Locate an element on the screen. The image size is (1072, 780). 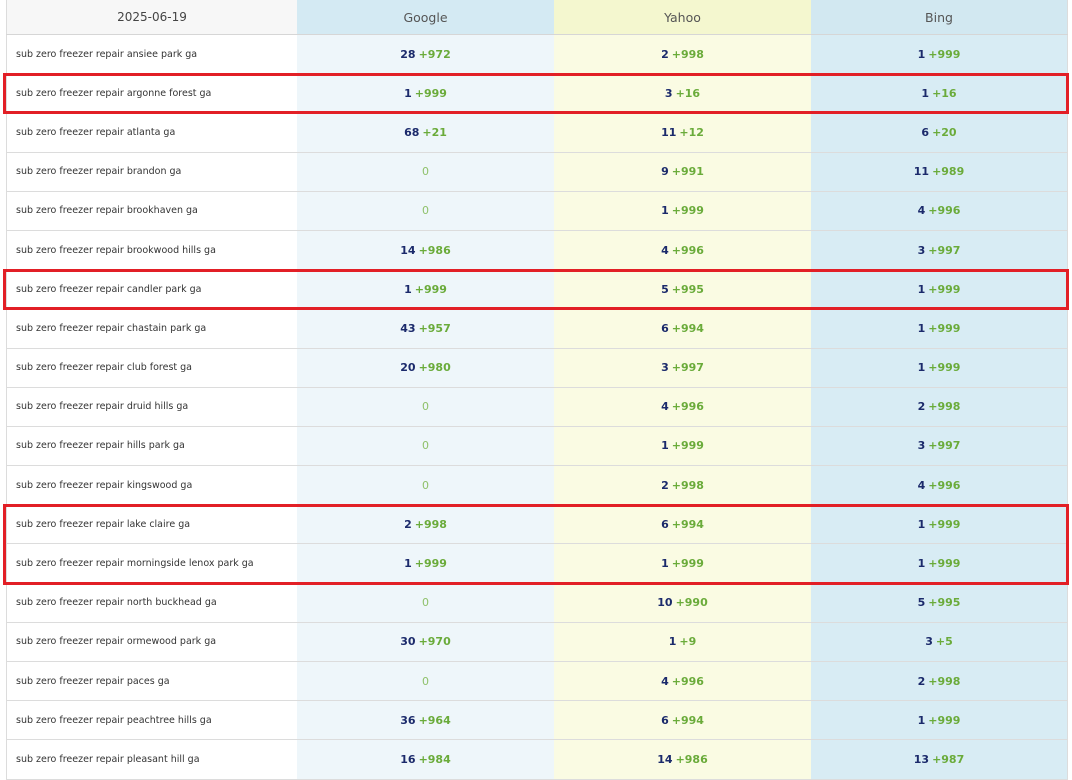
yahoo-rank-cell: 4 +996 is located at coordinates (682, 406).